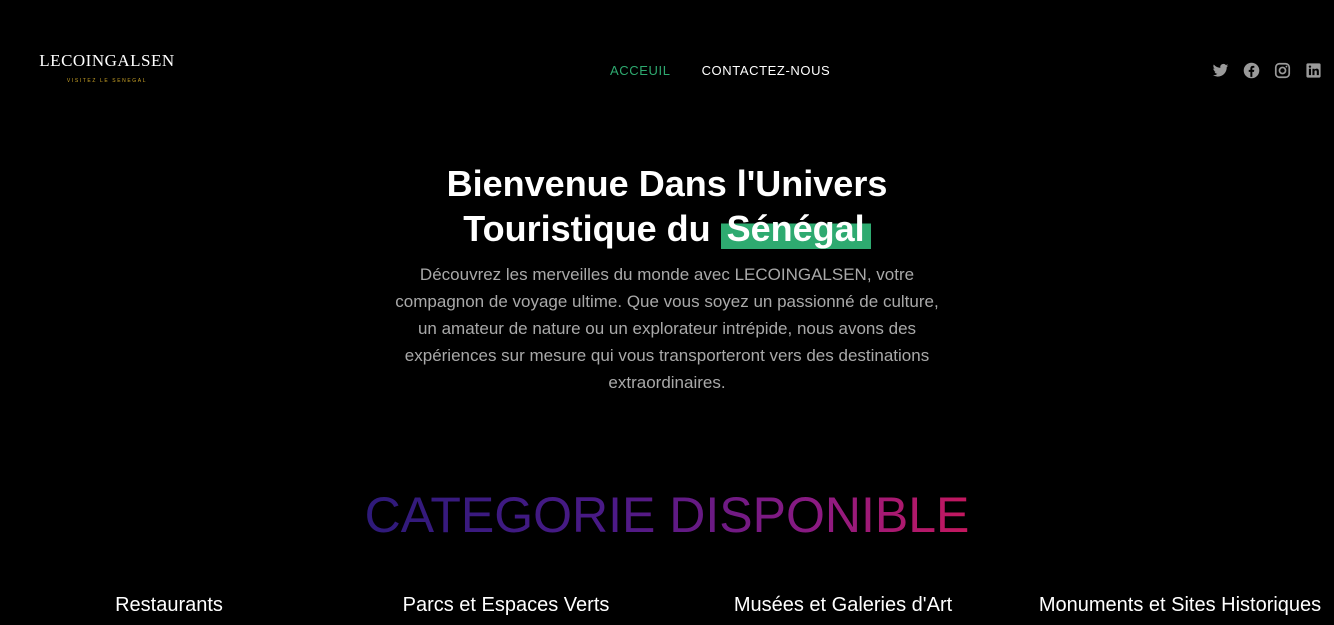 The image size is (1334, 625). Describe the element at coordinates (506, 605) in the screenshot. I see `category-parcs: Parcs et Espaces Verts` at that location.